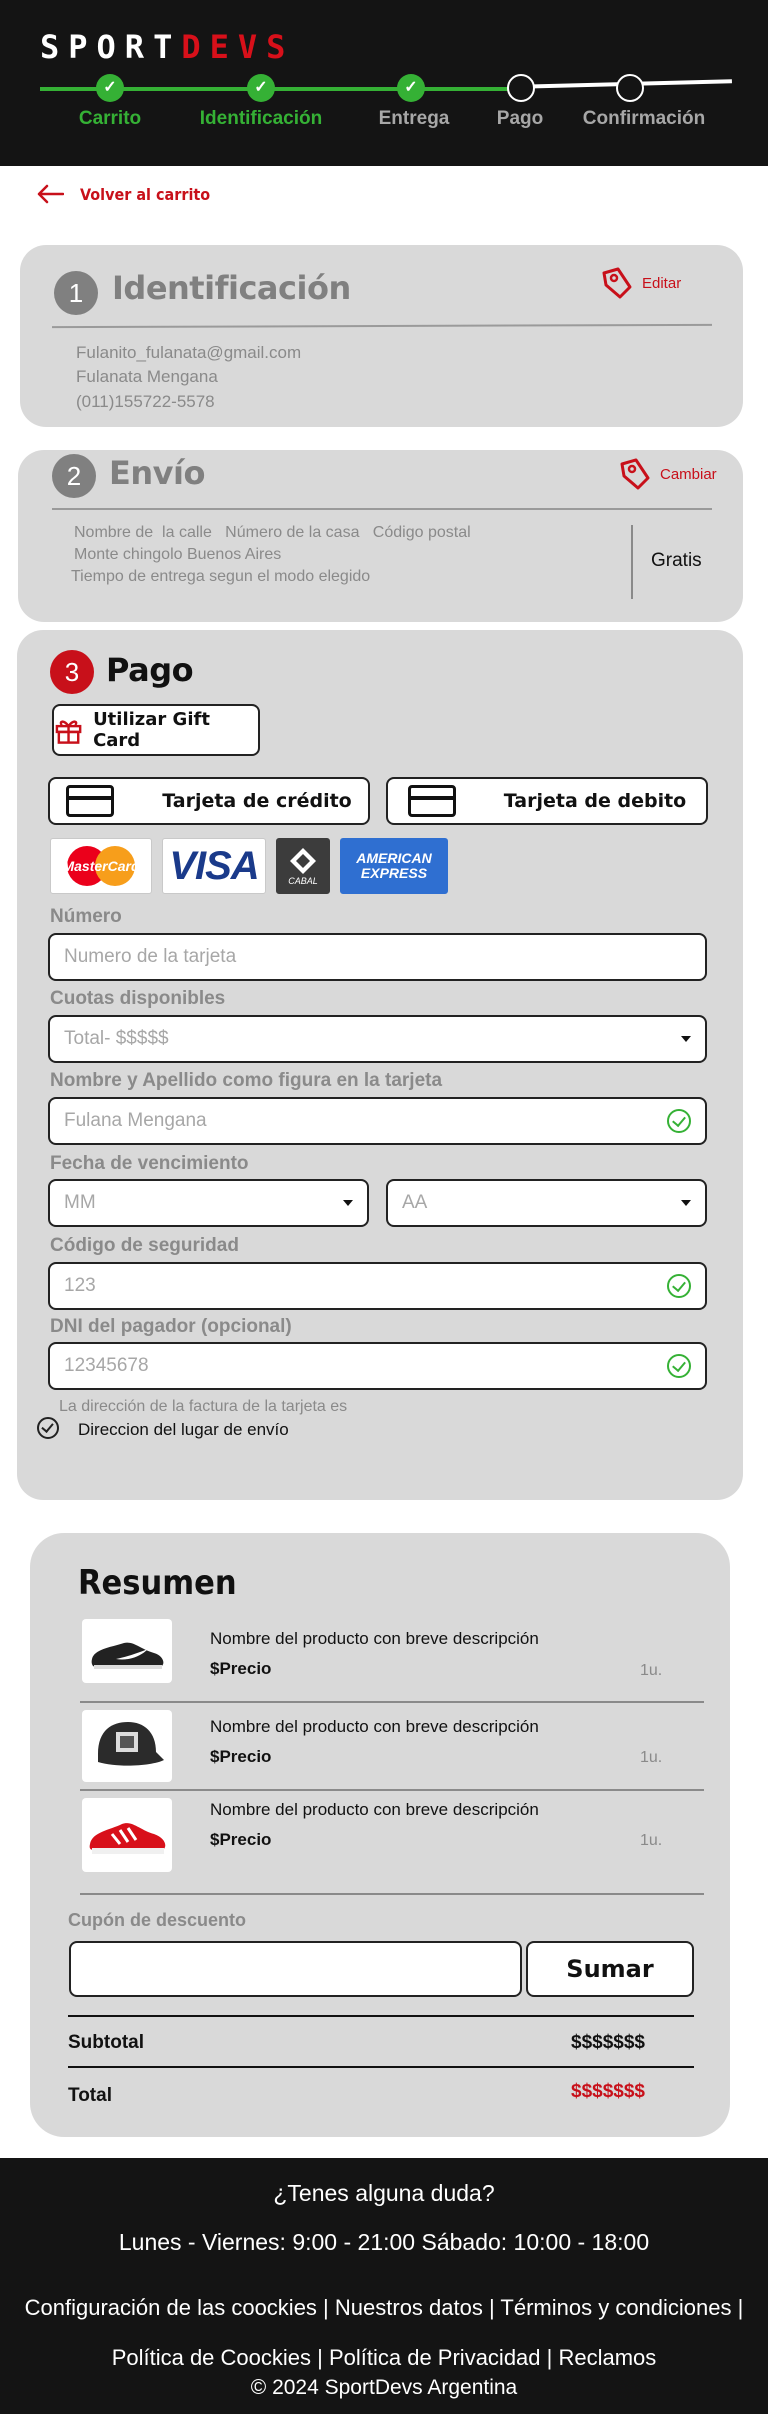  Describe the element at coordinates (640, 283) in the screenshot. I see `edit-identification-button: Editar` at that location.